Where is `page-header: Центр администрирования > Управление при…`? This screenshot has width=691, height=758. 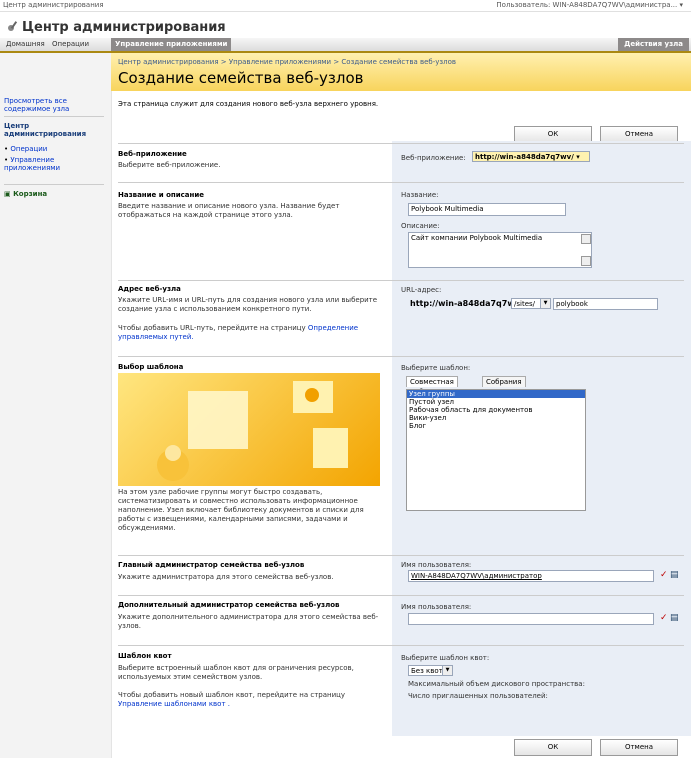 page-header: Центр администрирования > Управление при… is located at coordinates (401, 72).